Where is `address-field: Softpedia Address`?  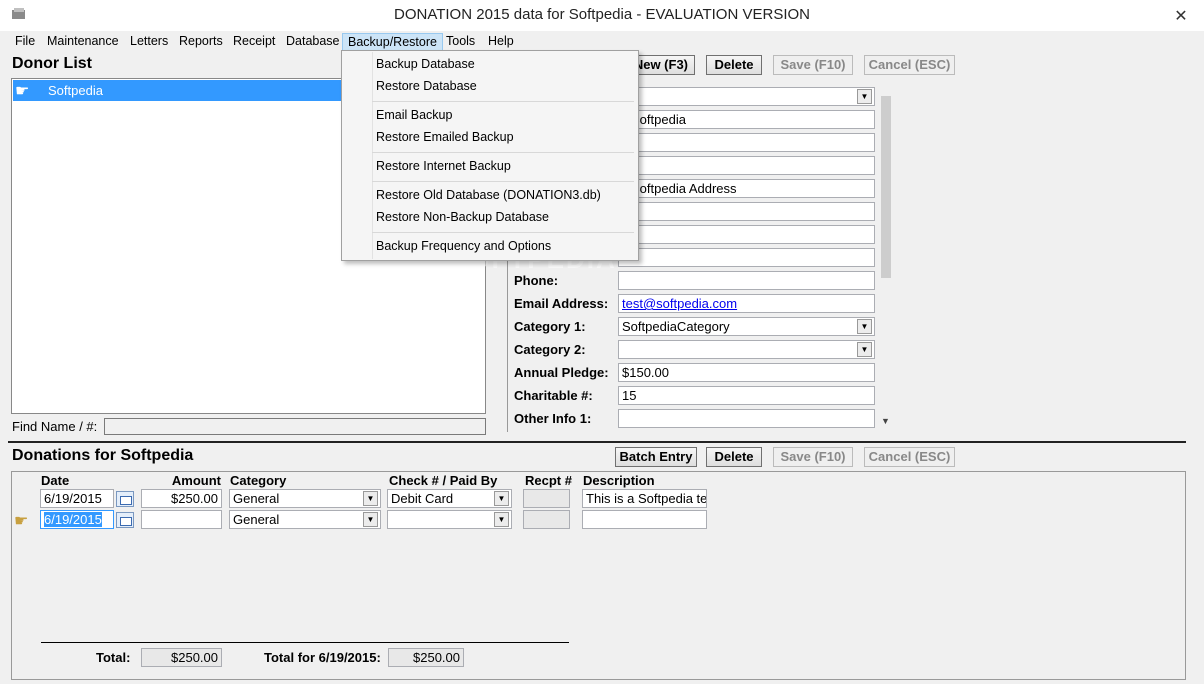
address-field: Softpedia Address is located at coordinates (746, 188).